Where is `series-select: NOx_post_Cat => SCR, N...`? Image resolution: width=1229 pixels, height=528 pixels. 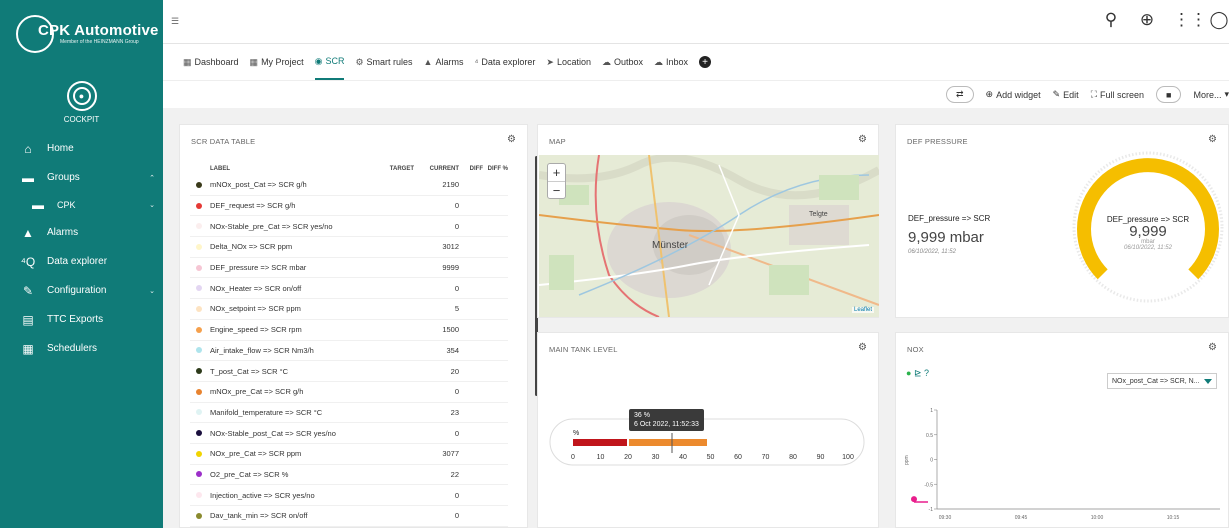 series-select: NOx_post_Cat => SCR, N... is located at coordinates (1162, 381).